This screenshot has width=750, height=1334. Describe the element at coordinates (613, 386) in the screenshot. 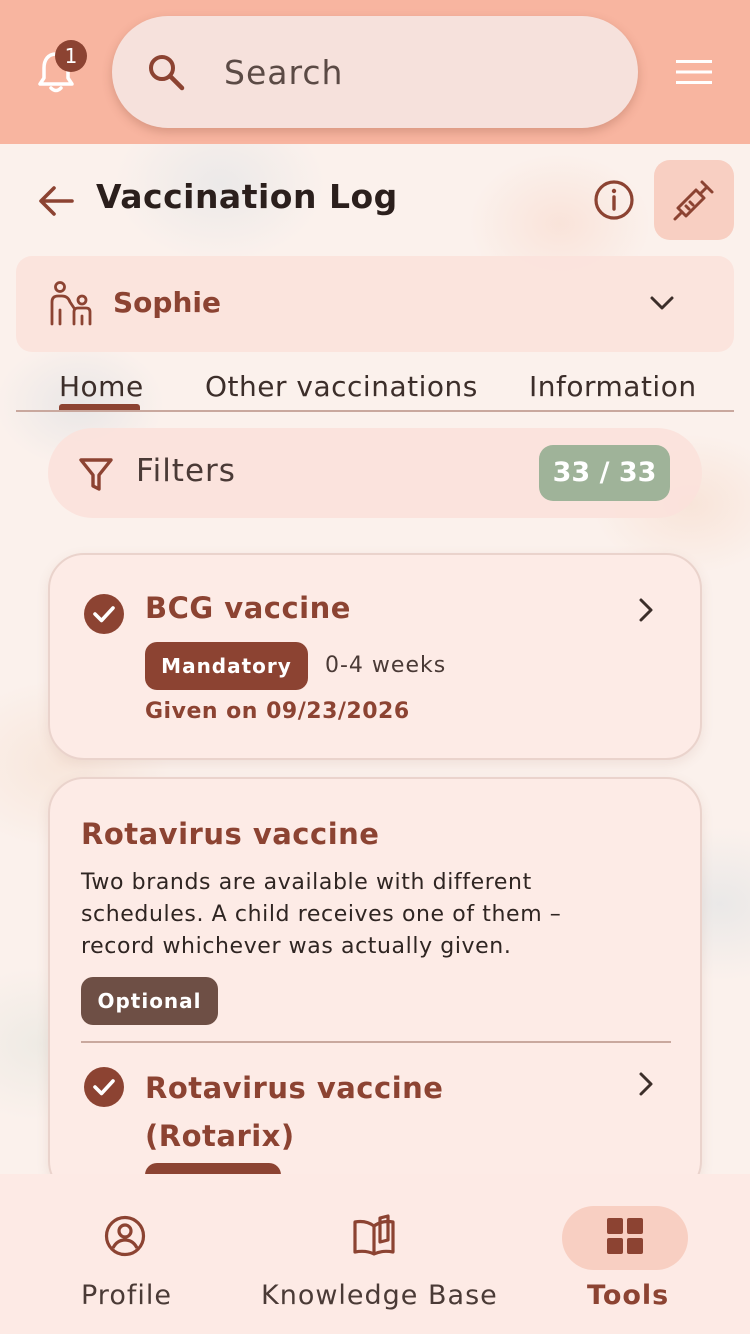

I see `tab-information: Information` at that location.